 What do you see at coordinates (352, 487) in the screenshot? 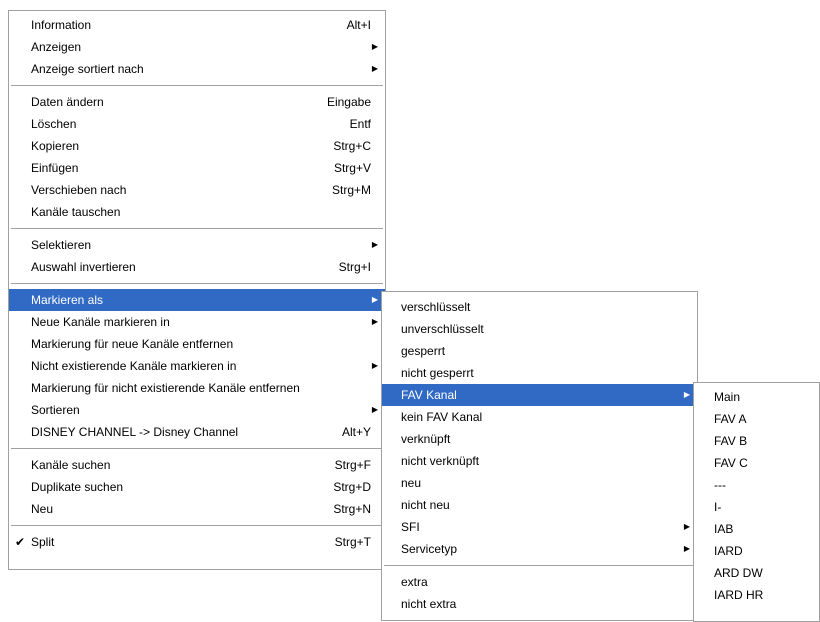
I see `menu-item-shortcut: Strg+D` at bounding box center [352, 487].